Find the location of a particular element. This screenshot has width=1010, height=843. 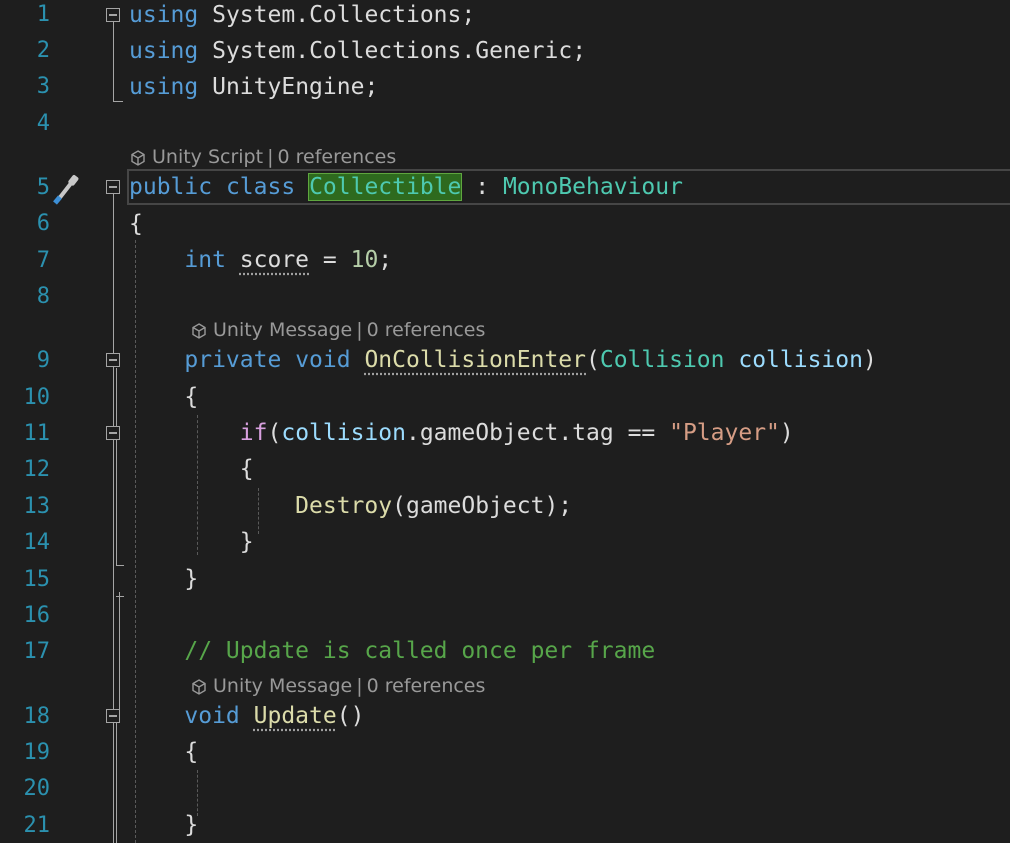

code-line-2: using System.Collections.Generic; is located at coordinates (357, 51).